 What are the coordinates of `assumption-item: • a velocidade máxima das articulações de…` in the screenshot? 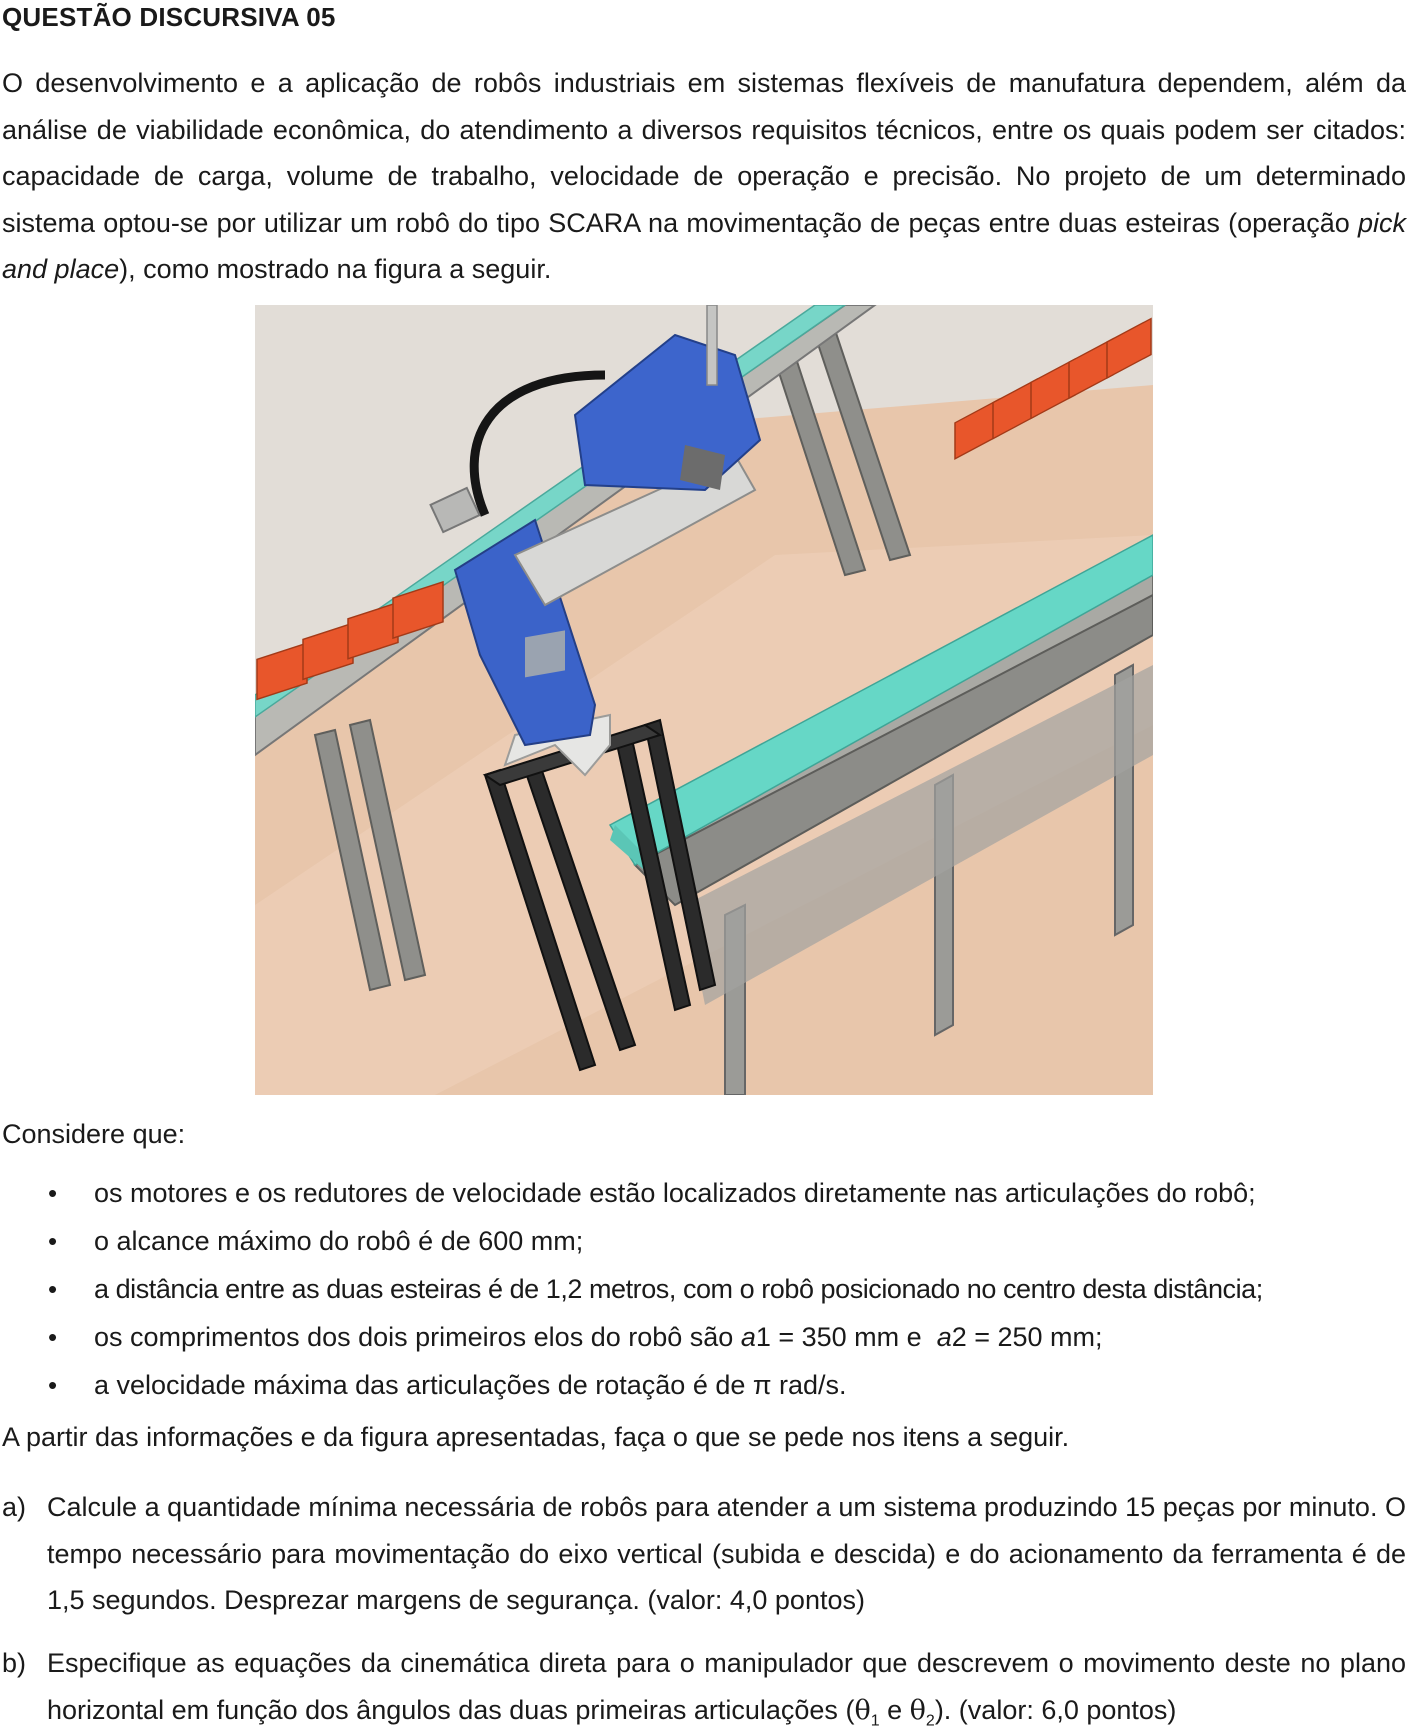 It's located at (705, 1386).